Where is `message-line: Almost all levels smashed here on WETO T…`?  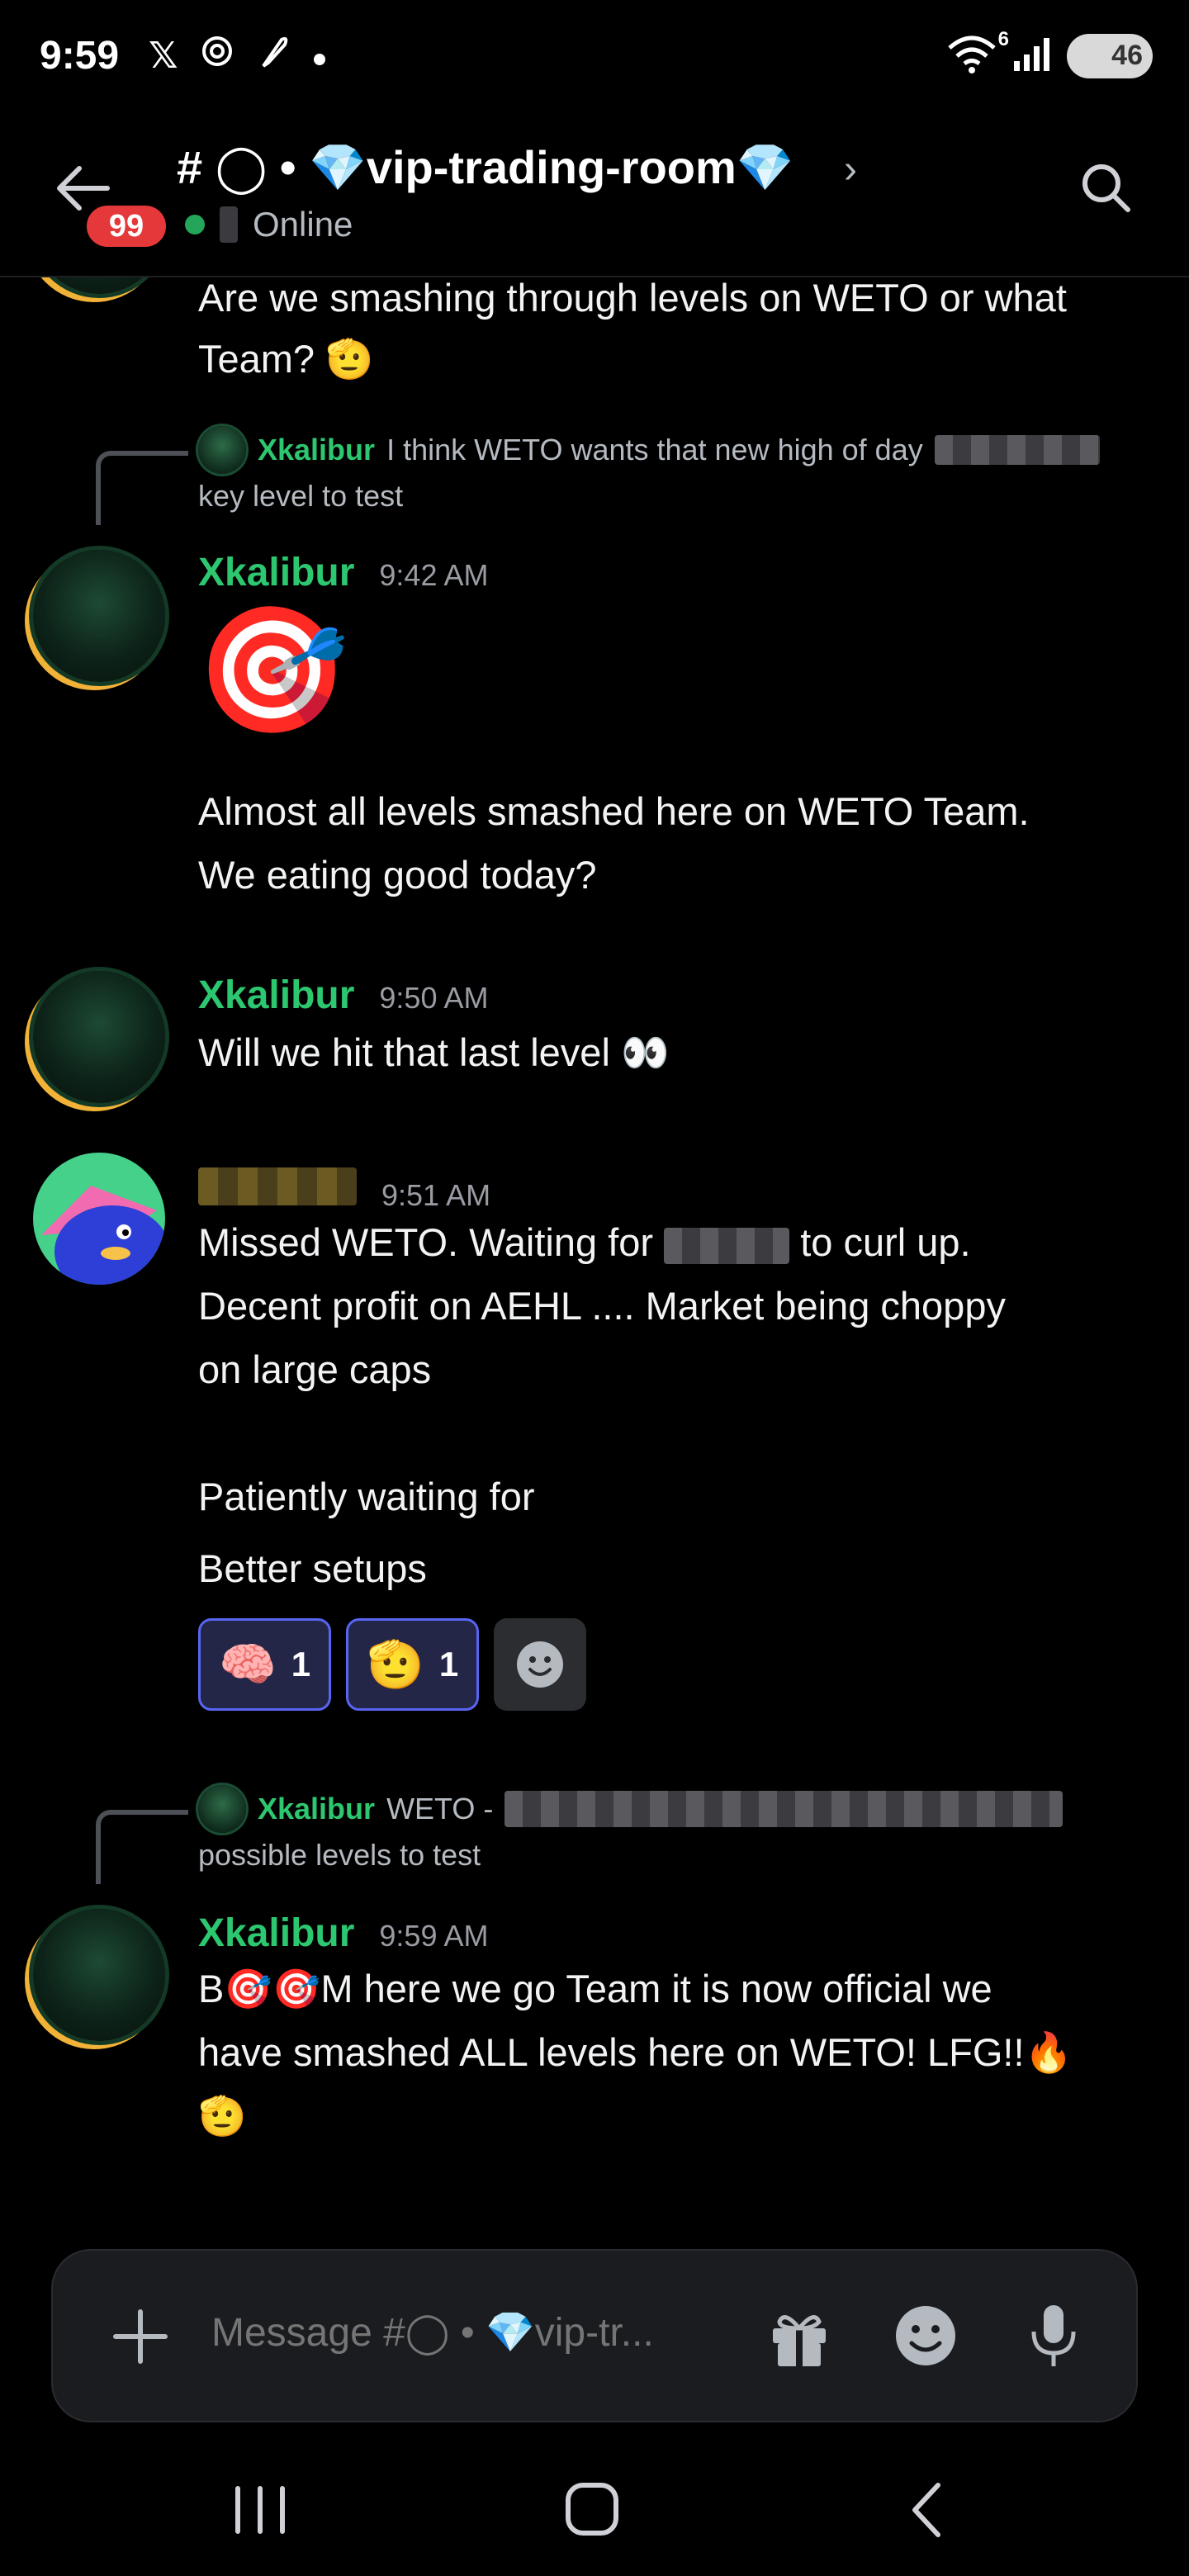
message-line: Almost all levels smashed here on WETO T… is located at coordinates (614, 811).